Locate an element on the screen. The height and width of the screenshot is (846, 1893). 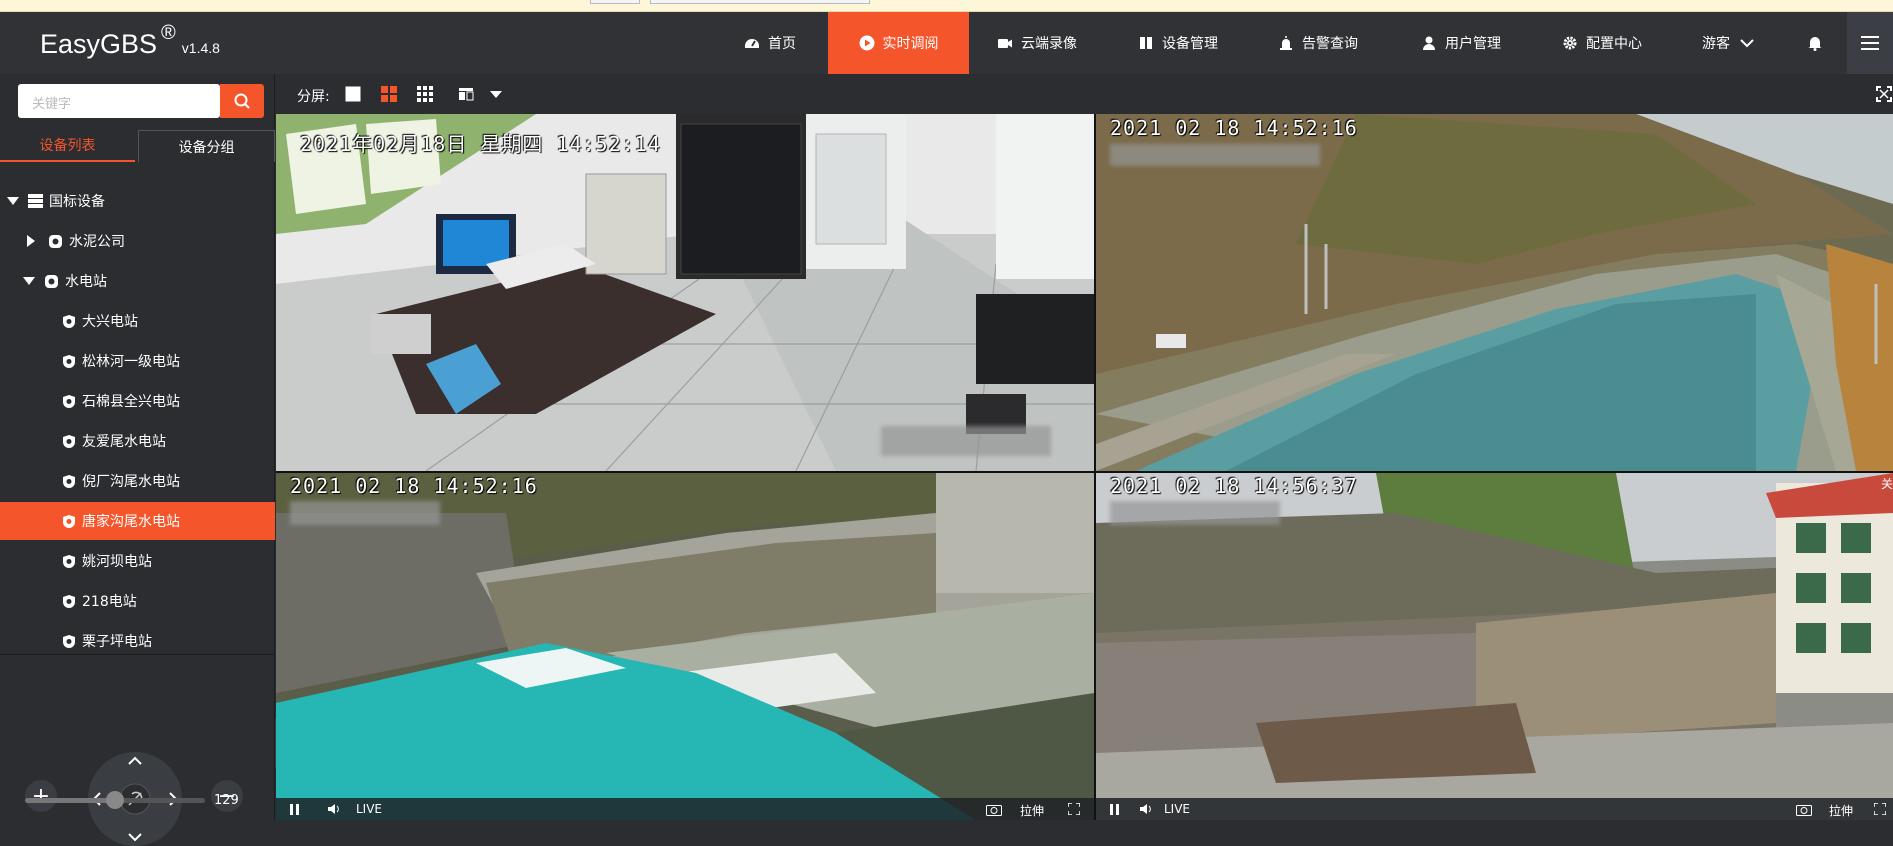
tree-channel-label: 大兴电站 is located at coordinates (110, 322).